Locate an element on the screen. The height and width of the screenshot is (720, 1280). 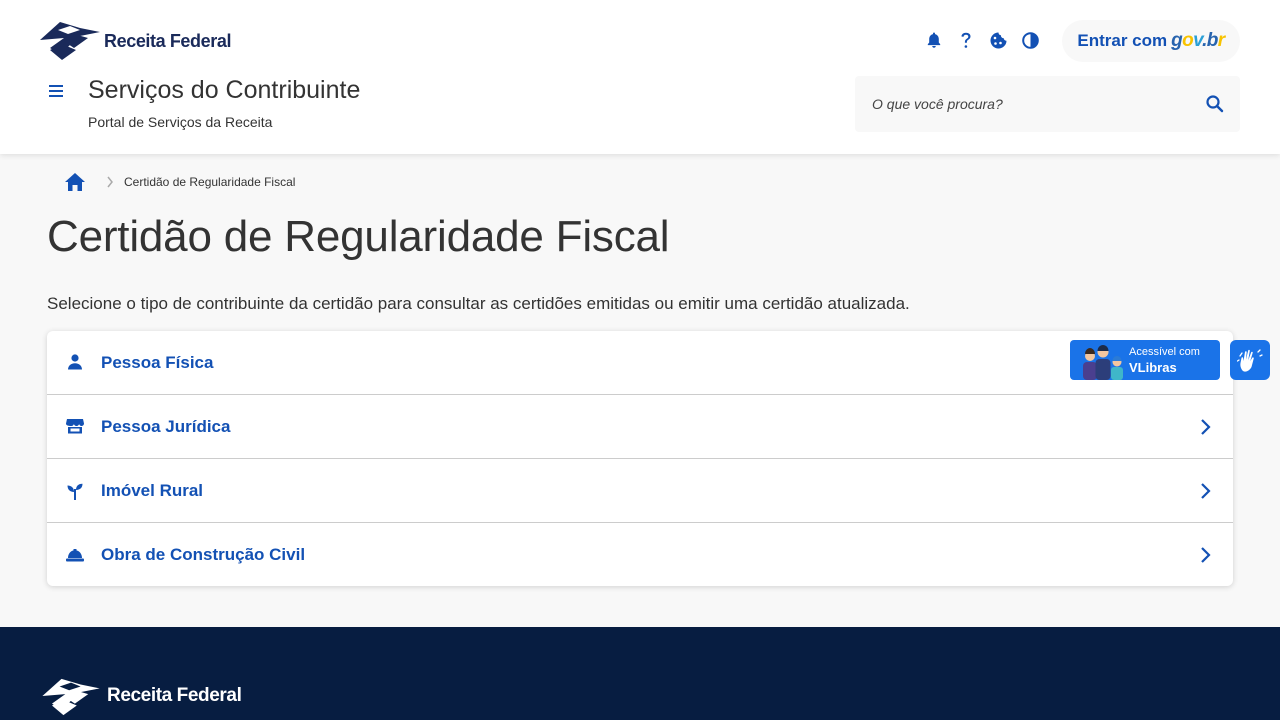
vlibras-badge: Acessível com VLibras is located at coordinates (1145, 360).